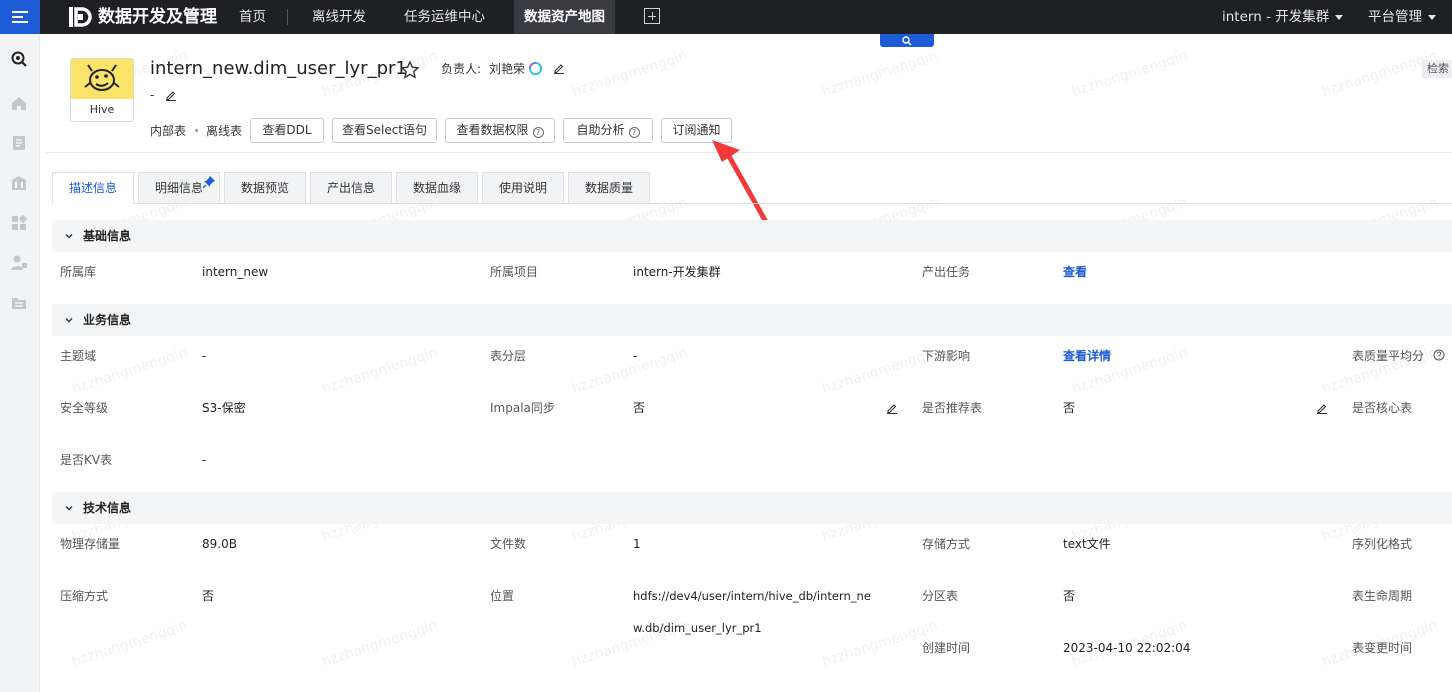 This screenshot has height=692, width=1452. I want to click on section-business-info: 业务信息, so click(752, 320).